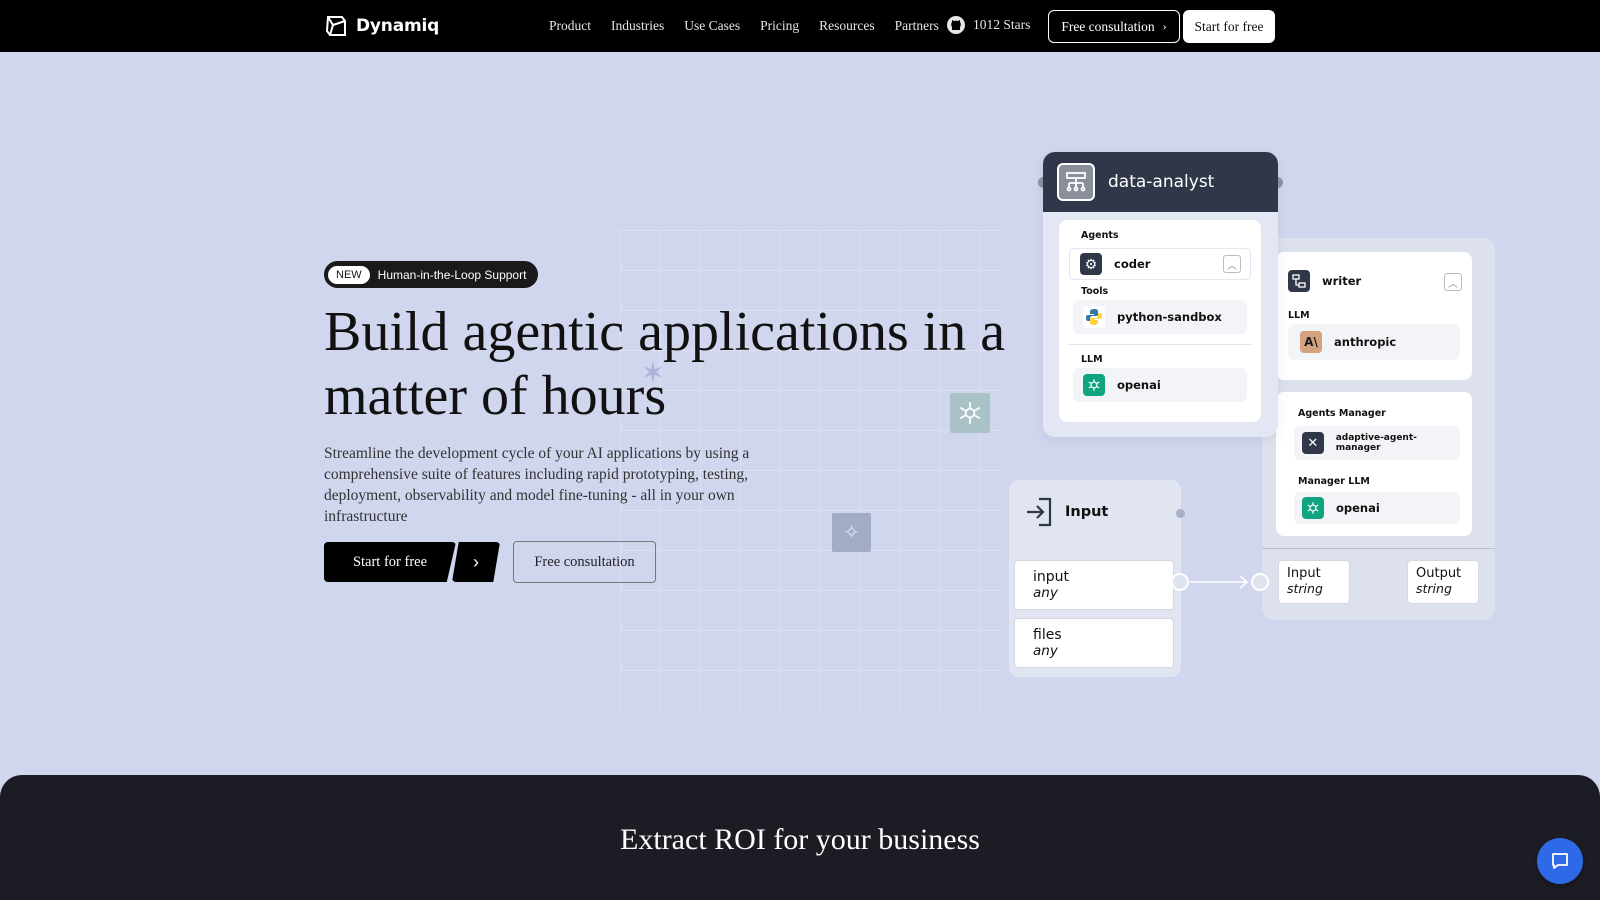 The image size is (1600, 900). What do you see at coordinates (851, 532) in the screenshot?
I see `sparkle-floating-icon: ✧` at bounding box center [851, 532].